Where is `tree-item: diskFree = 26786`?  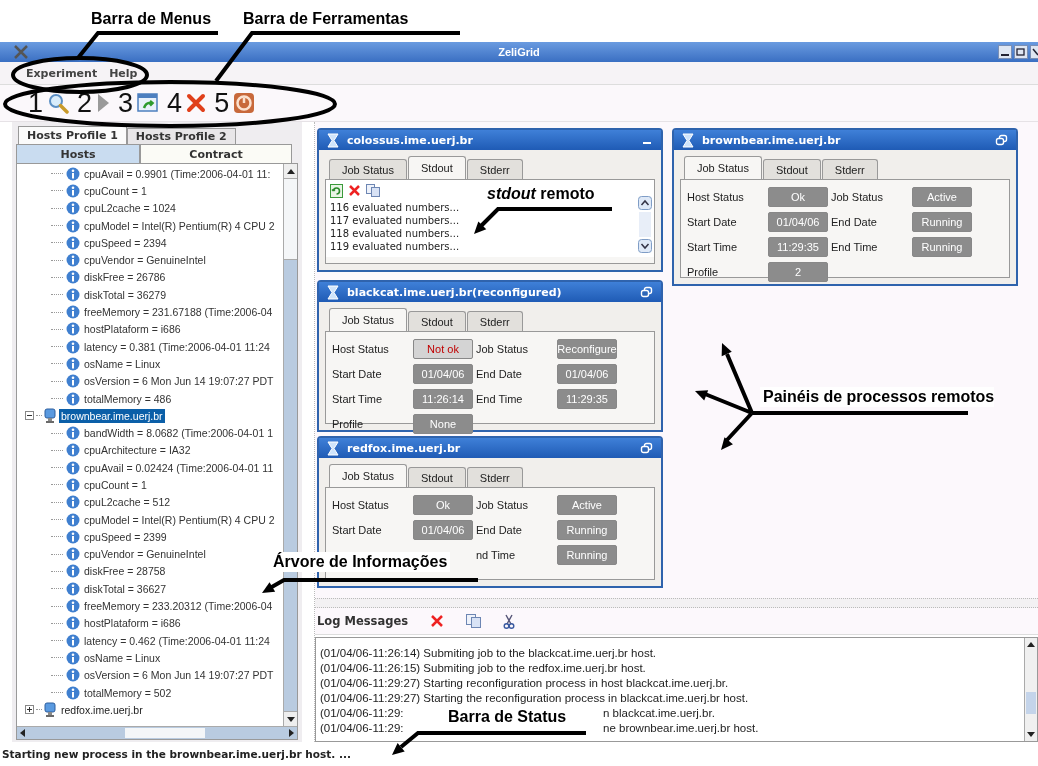 tree-item: diskFree = 26786 is located at coordinates (125, 277).